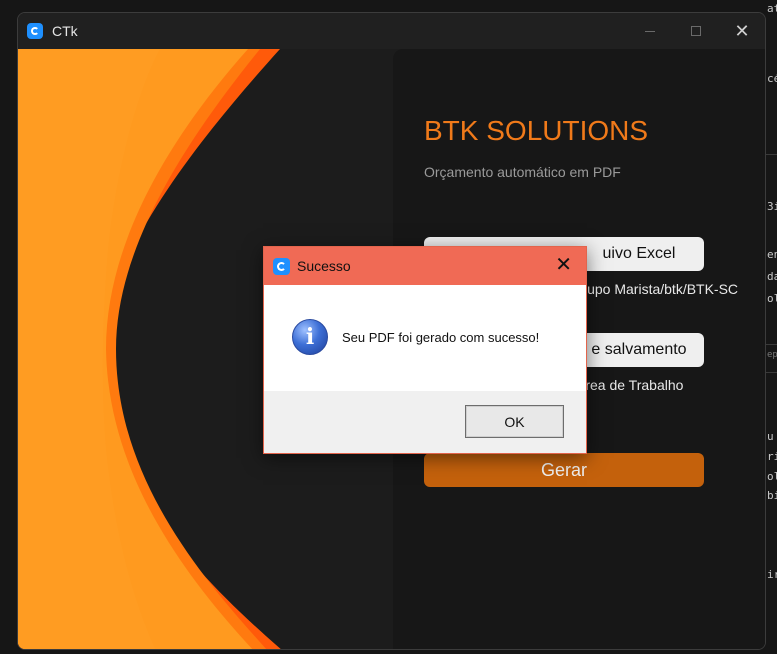 This screenshot has height=654, width=777. I want to click on background-code-fragment: 3i, so click(772, 206).